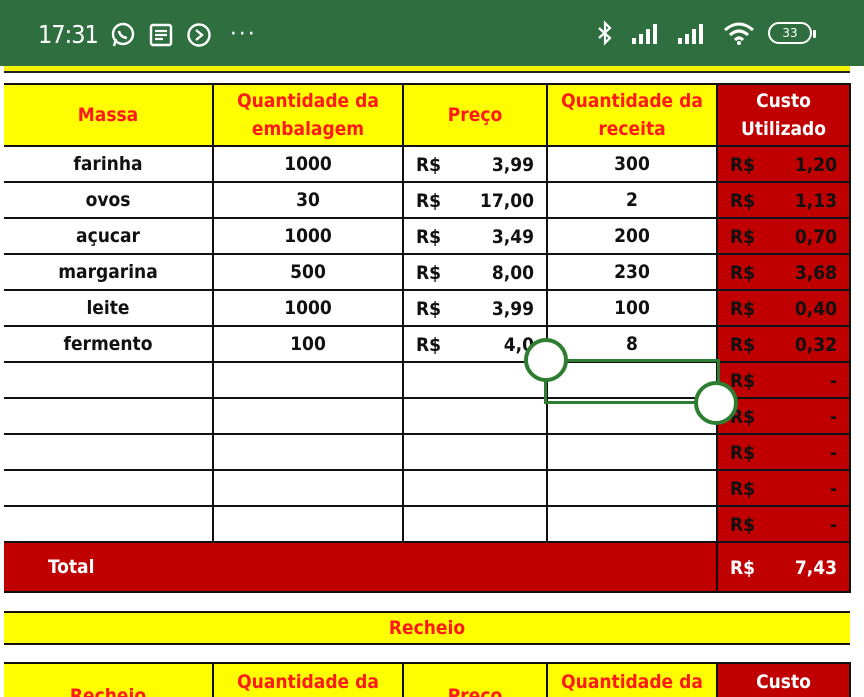 Image resolution: width=864 pixels, height=697 pixels. Describe the element at coordinates (109, 164) in the screenshot. I see `cell-item: farinha` at that location.